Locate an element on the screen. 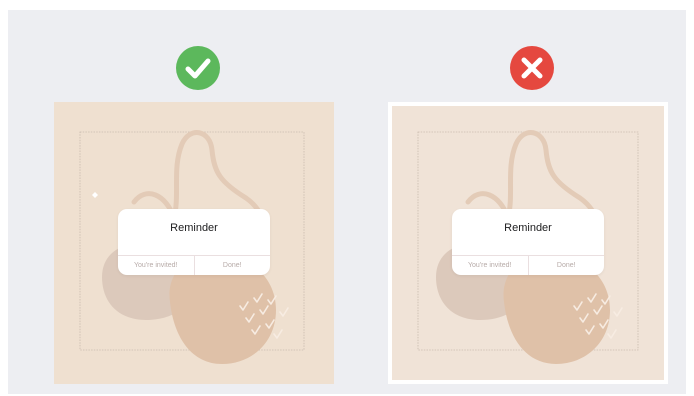 The width and height of the screenshot is (694, 396). close-icon is located at coordinates (532, 68).